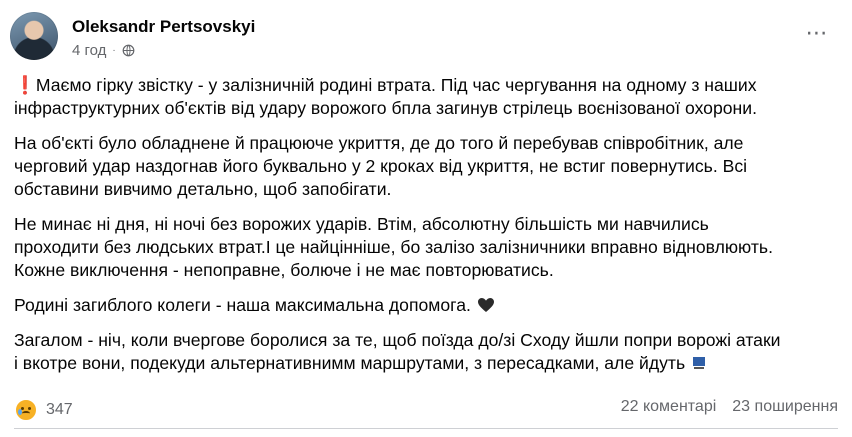 This screenshot has height=437, width=852. Describe the element at coordinates (34, 36) in the screenshot. I see `author-avatar` at that location.